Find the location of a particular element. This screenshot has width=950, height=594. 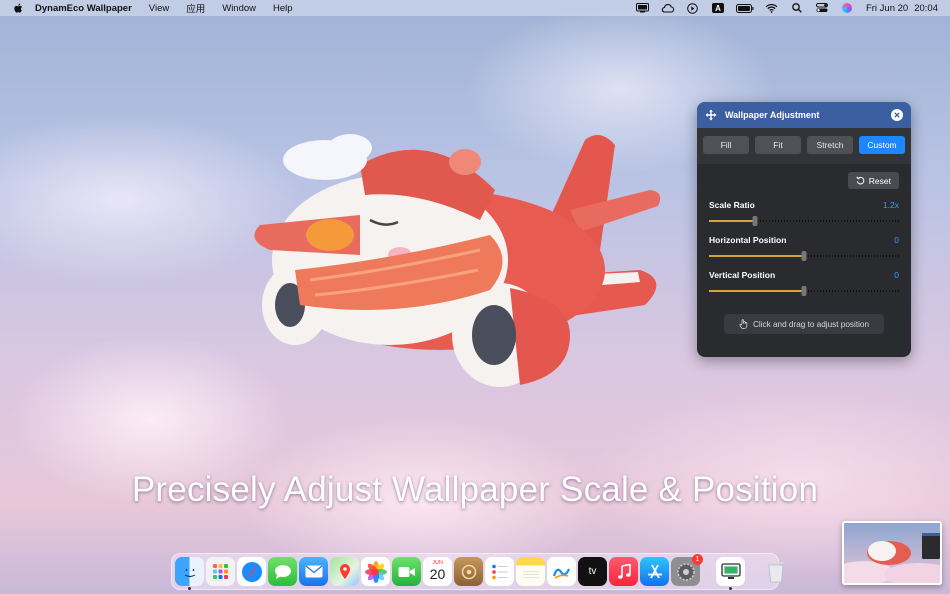

app-menu: DynamEco Wallpaper is located at coordinates (83, 8).